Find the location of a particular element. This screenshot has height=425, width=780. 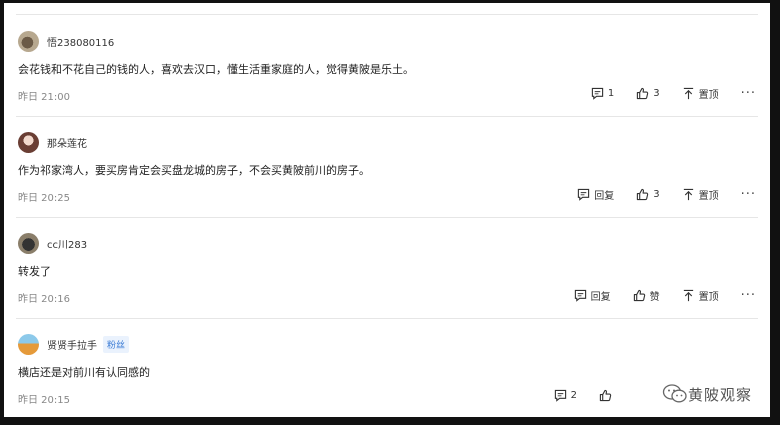

comment-text: 作为祁家湾人，要买房肯定会买盘龙城的房子，不会买黄陂前川的房子。 is located at coordinates (194, 170).